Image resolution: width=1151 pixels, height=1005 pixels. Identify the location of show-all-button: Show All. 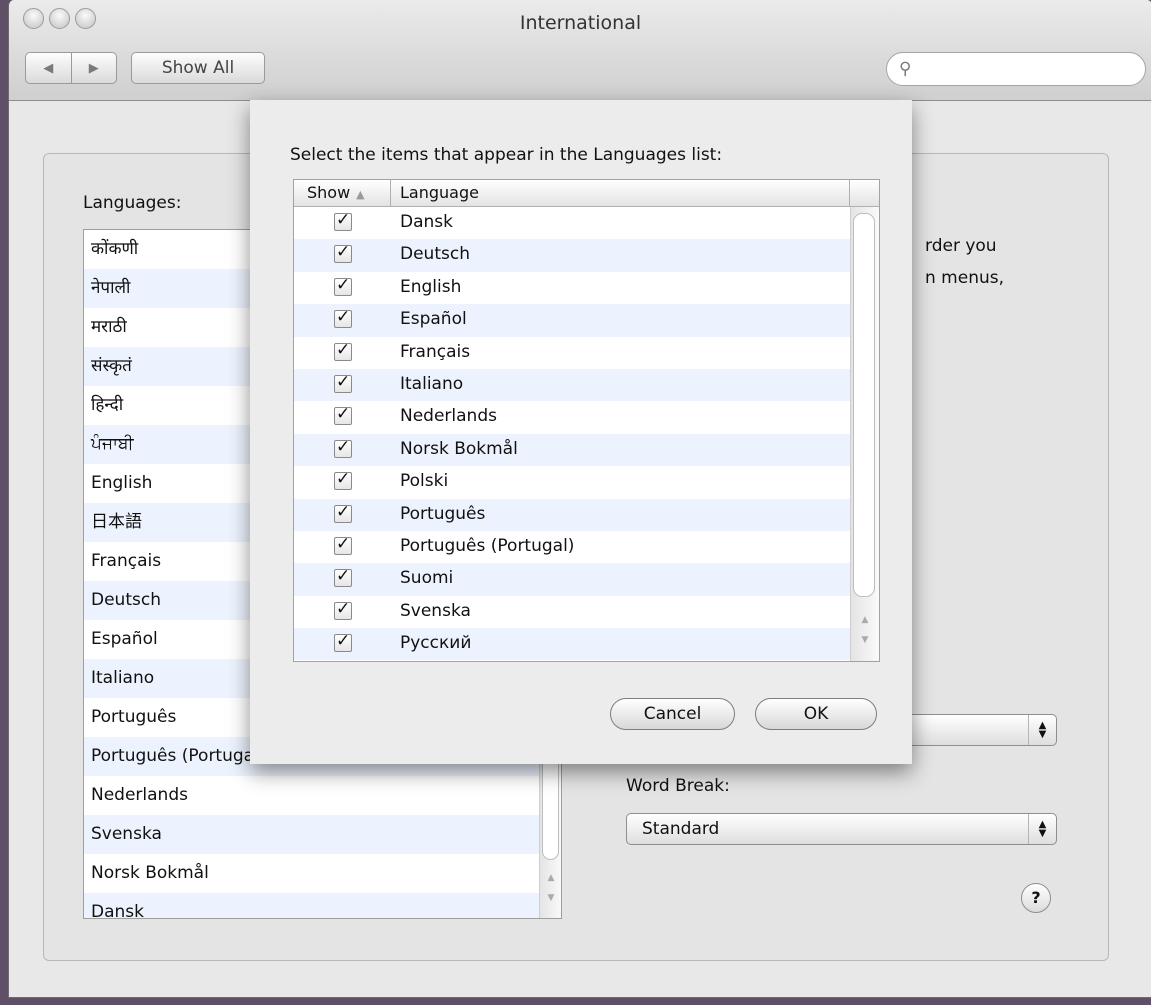
(198, 68).